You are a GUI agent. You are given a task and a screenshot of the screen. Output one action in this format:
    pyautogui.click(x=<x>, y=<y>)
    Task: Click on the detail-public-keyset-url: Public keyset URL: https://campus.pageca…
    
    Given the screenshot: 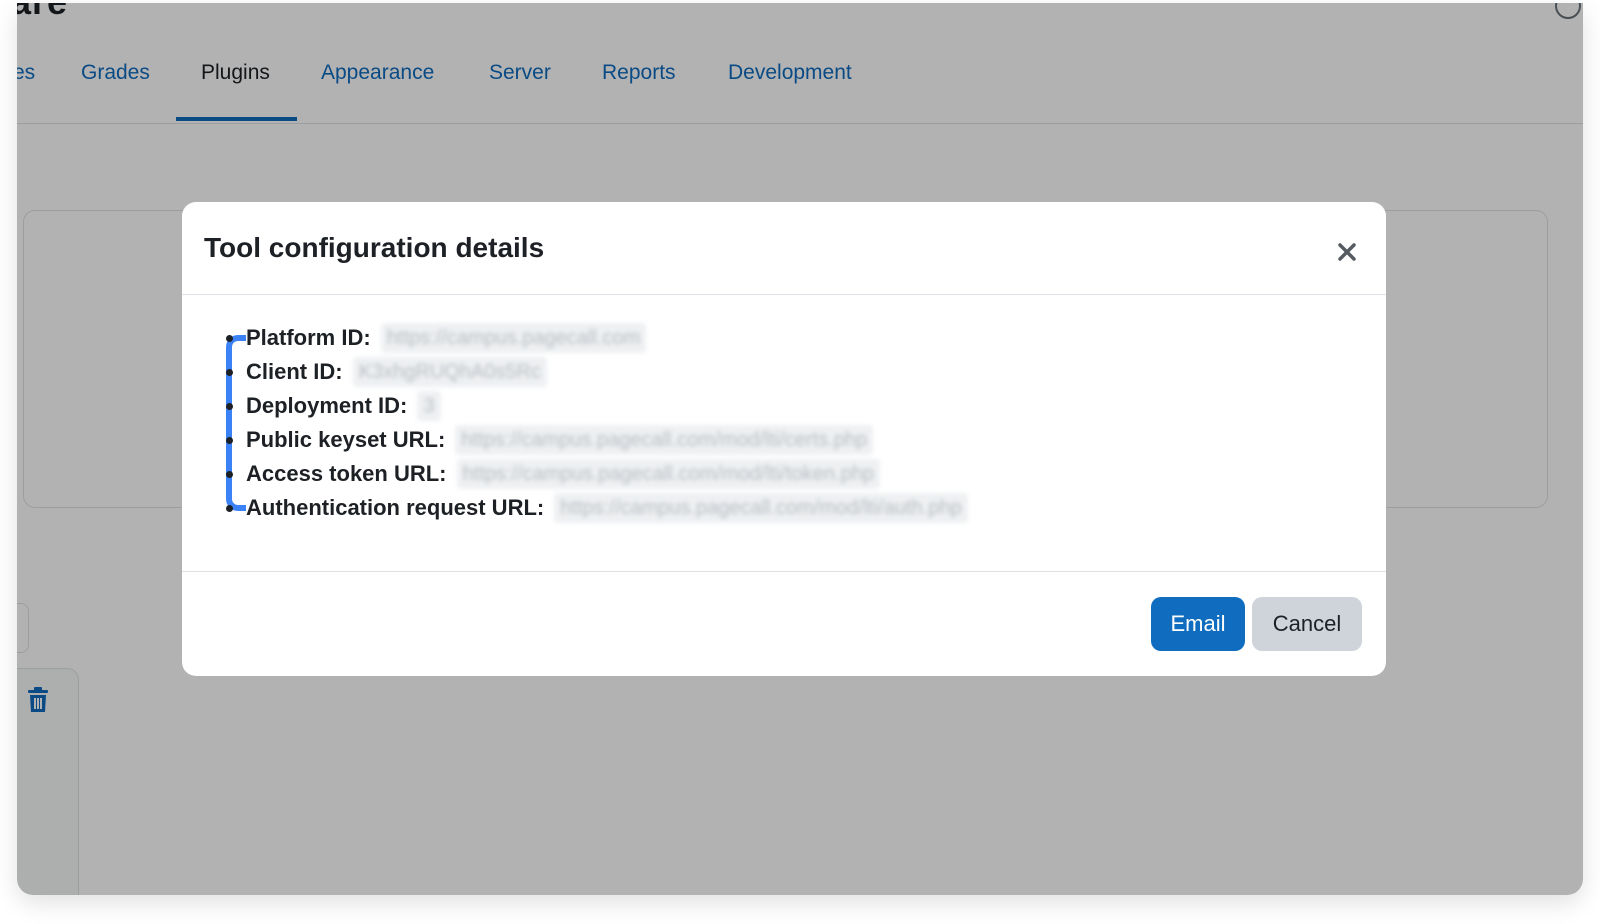 What is the action you would take?
    pyautogui.click(x=597, y=440)
    